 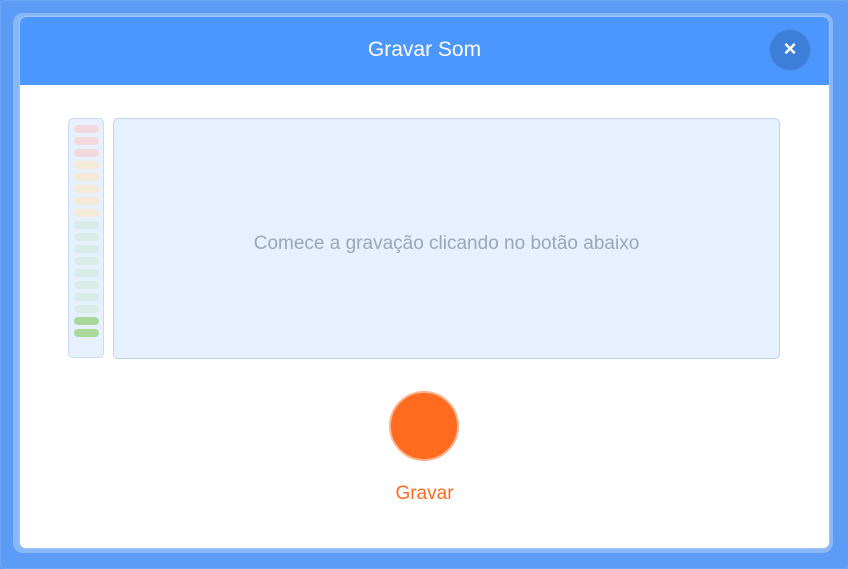 I want to click on close-button: ×, so click(x=790, y=50).